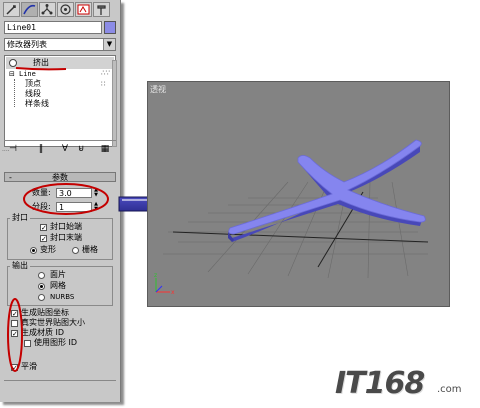 Image resolution: width=480 pixels, height=408 pixels. I want to click on svg-text: x, so click(173, 292).